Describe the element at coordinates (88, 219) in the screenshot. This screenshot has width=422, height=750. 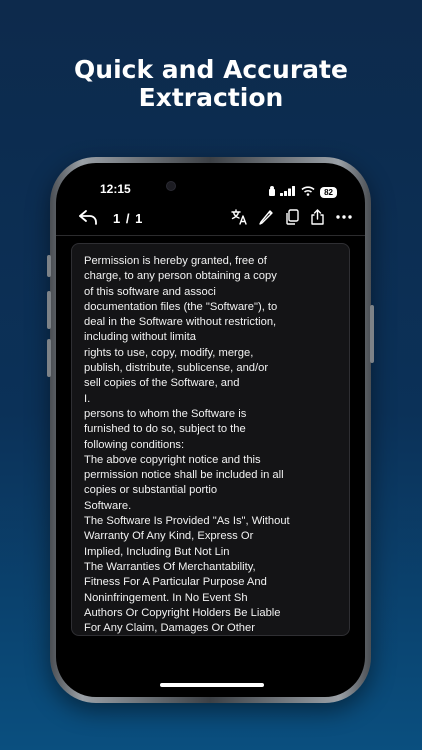
I see `undo-arrow-icon` at that location.